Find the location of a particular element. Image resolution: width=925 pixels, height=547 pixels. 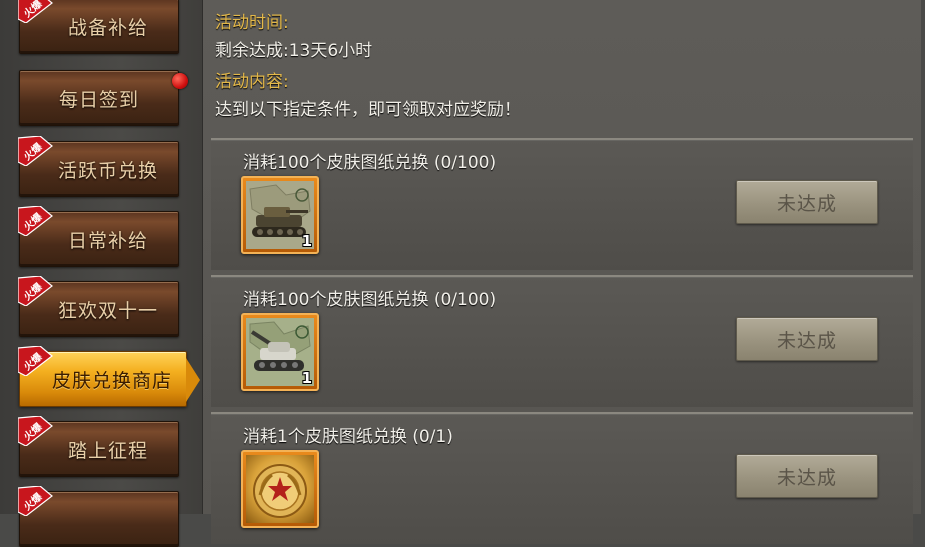

sidebar-item-label: 踏上征程 is located at coordinates (107, 450).